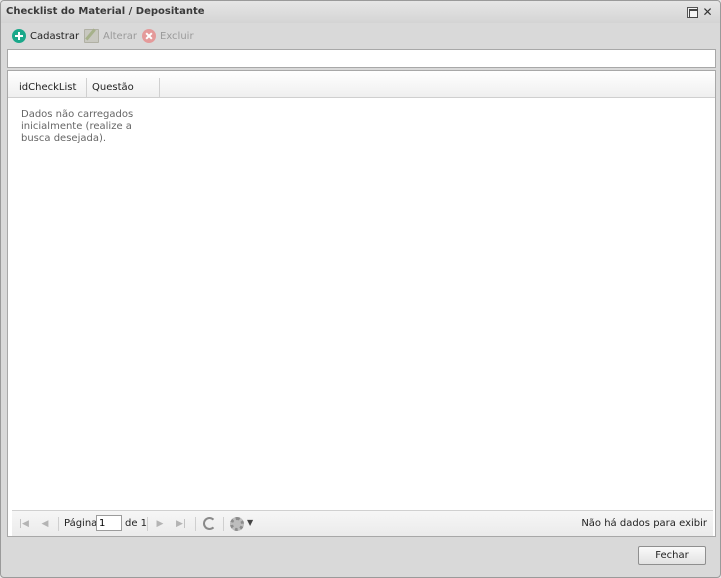 Image resolution: width=721 pixels, height=578 pixels. Describe the element at coordinates (91, 36) in the screenshot. I see `edit-icon` at that location.